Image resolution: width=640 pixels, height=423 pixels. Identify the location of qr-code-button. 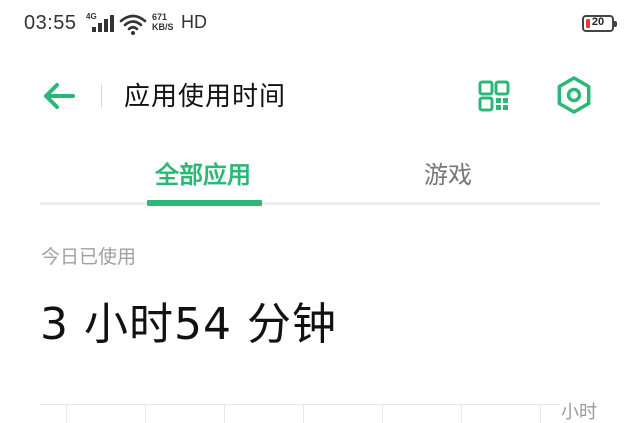
(494, 96).